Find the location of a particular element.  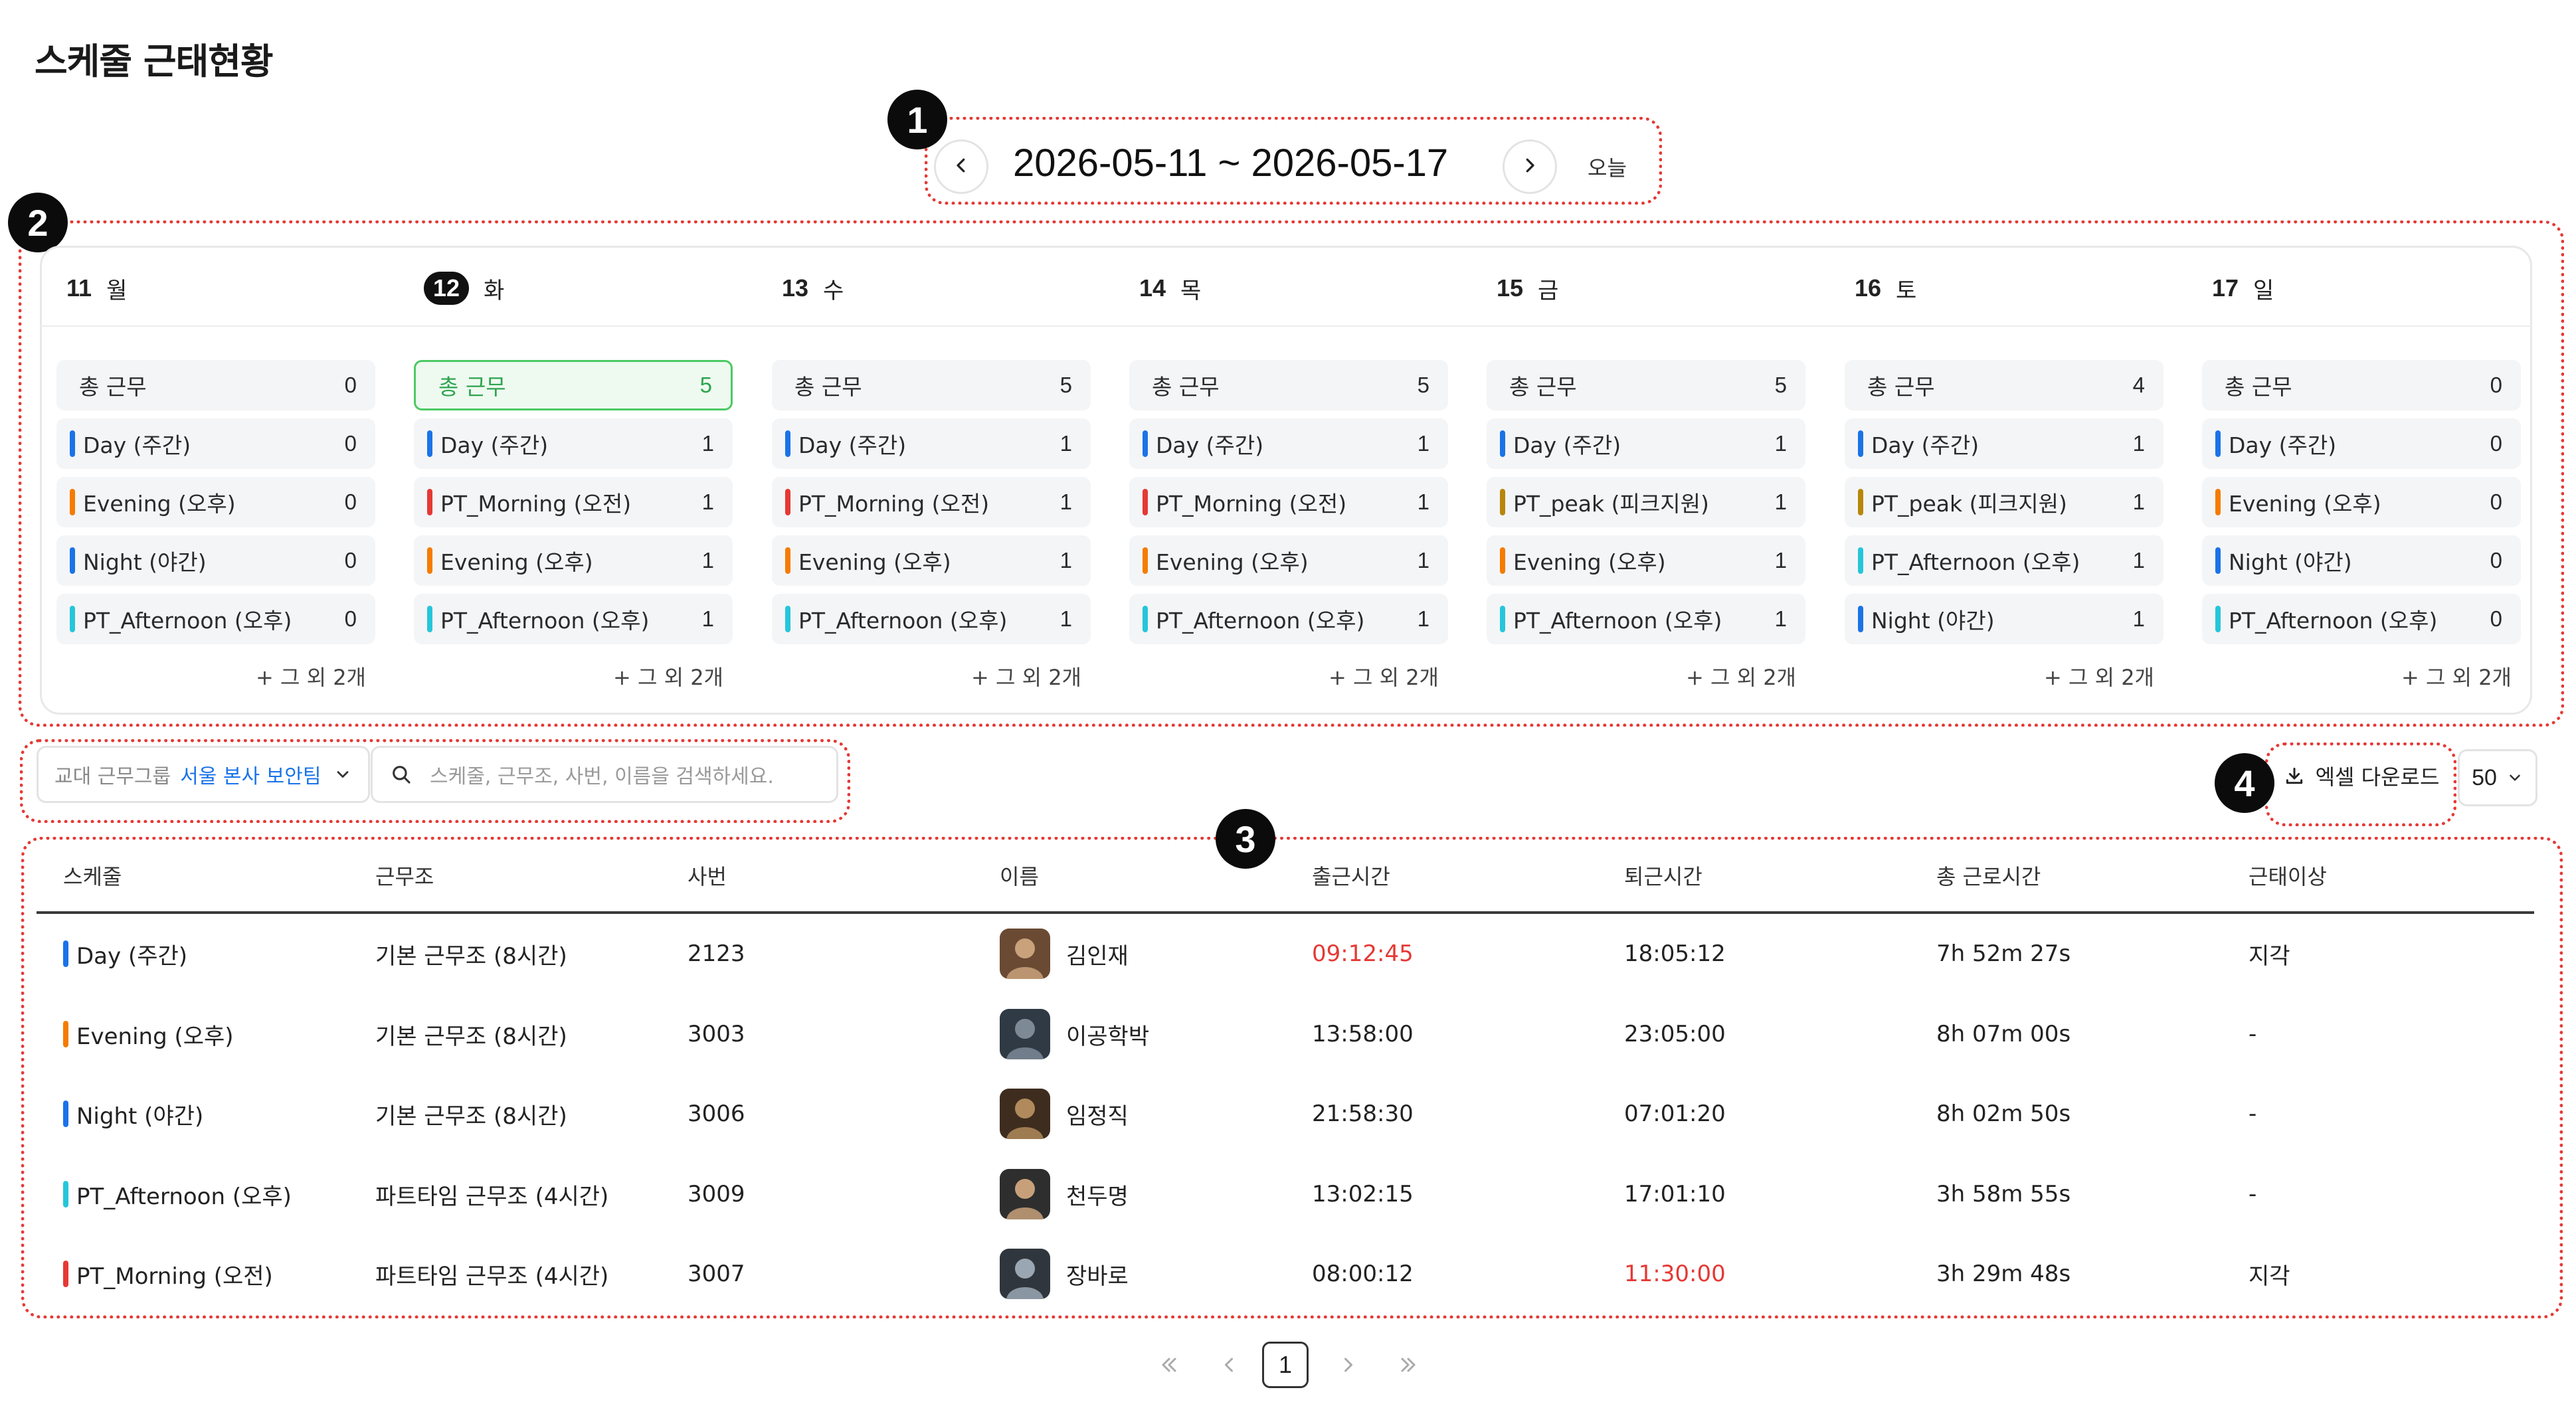

day-number: 11 is located at coordinates (79, 288).